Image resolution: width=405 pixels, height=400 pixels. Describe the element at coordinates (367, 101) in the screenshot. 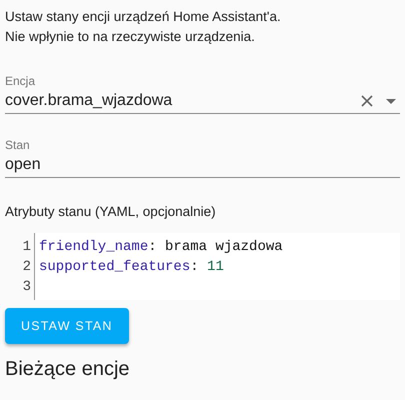

I see `close-icon` at that location.